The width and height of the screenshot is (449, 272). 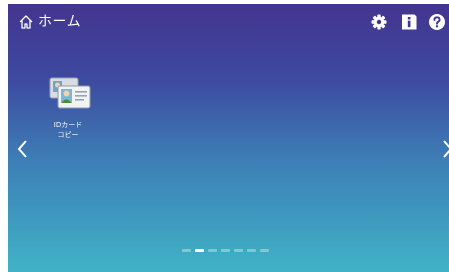 I want to click on help-button, so click(x=437, y=22).